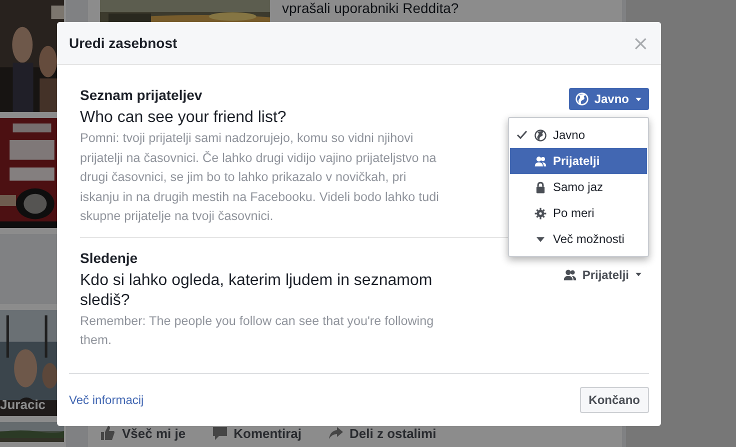 The width and height of the screenshot is (736, 447). I want to click on speech-bubble-icon, so click(220, 433).